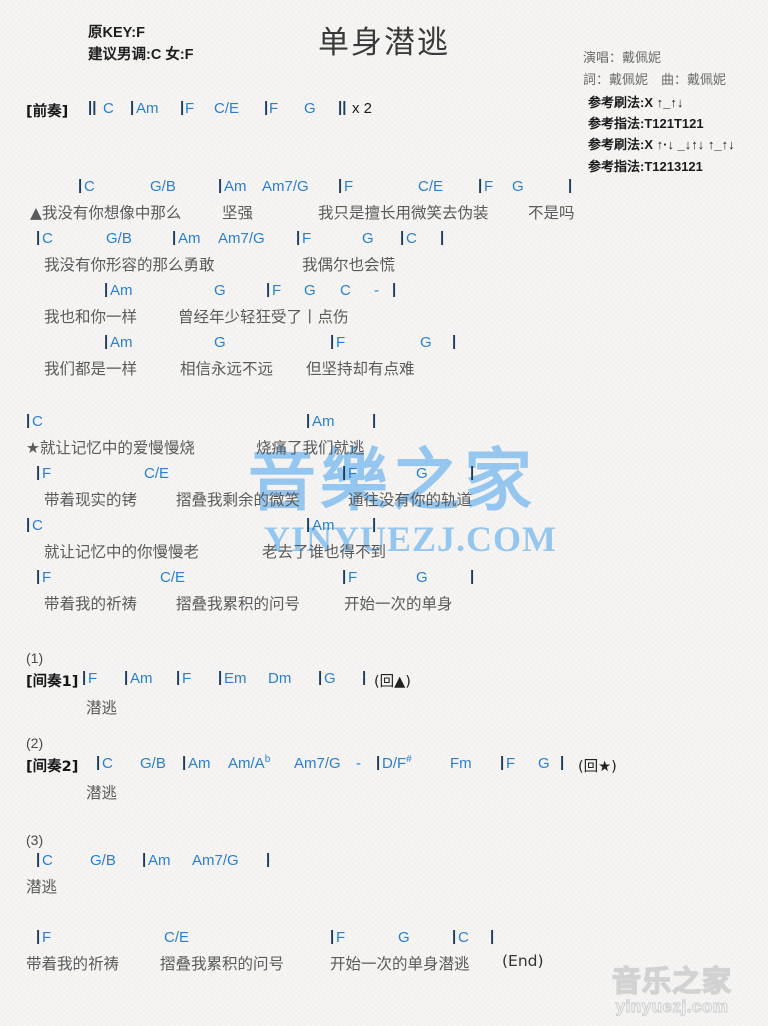  Describe the element at coordinates (238, 500) in the screenshot. I see `lyric-text: 摺叠我剩余的微笑` at that location.